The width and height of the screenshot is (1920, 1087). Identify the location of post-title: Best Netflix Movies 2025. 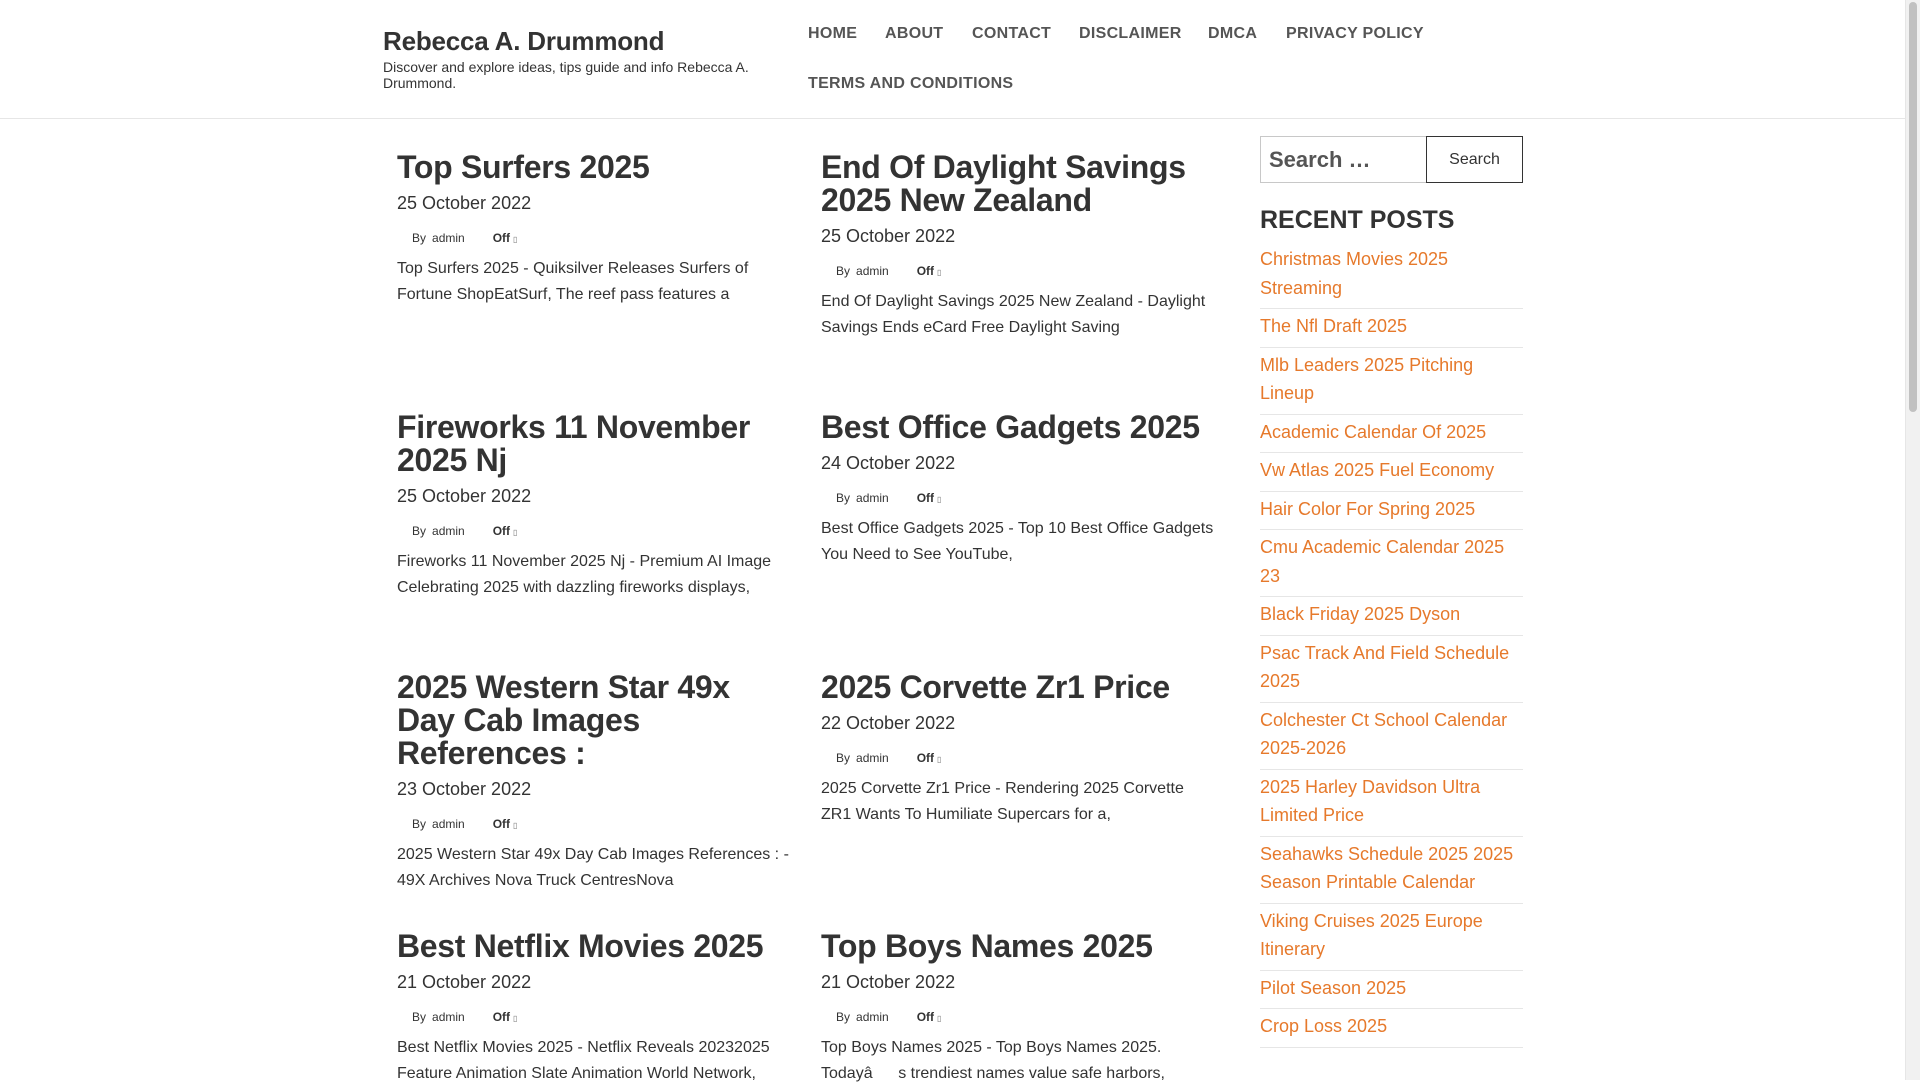
(594, 946).